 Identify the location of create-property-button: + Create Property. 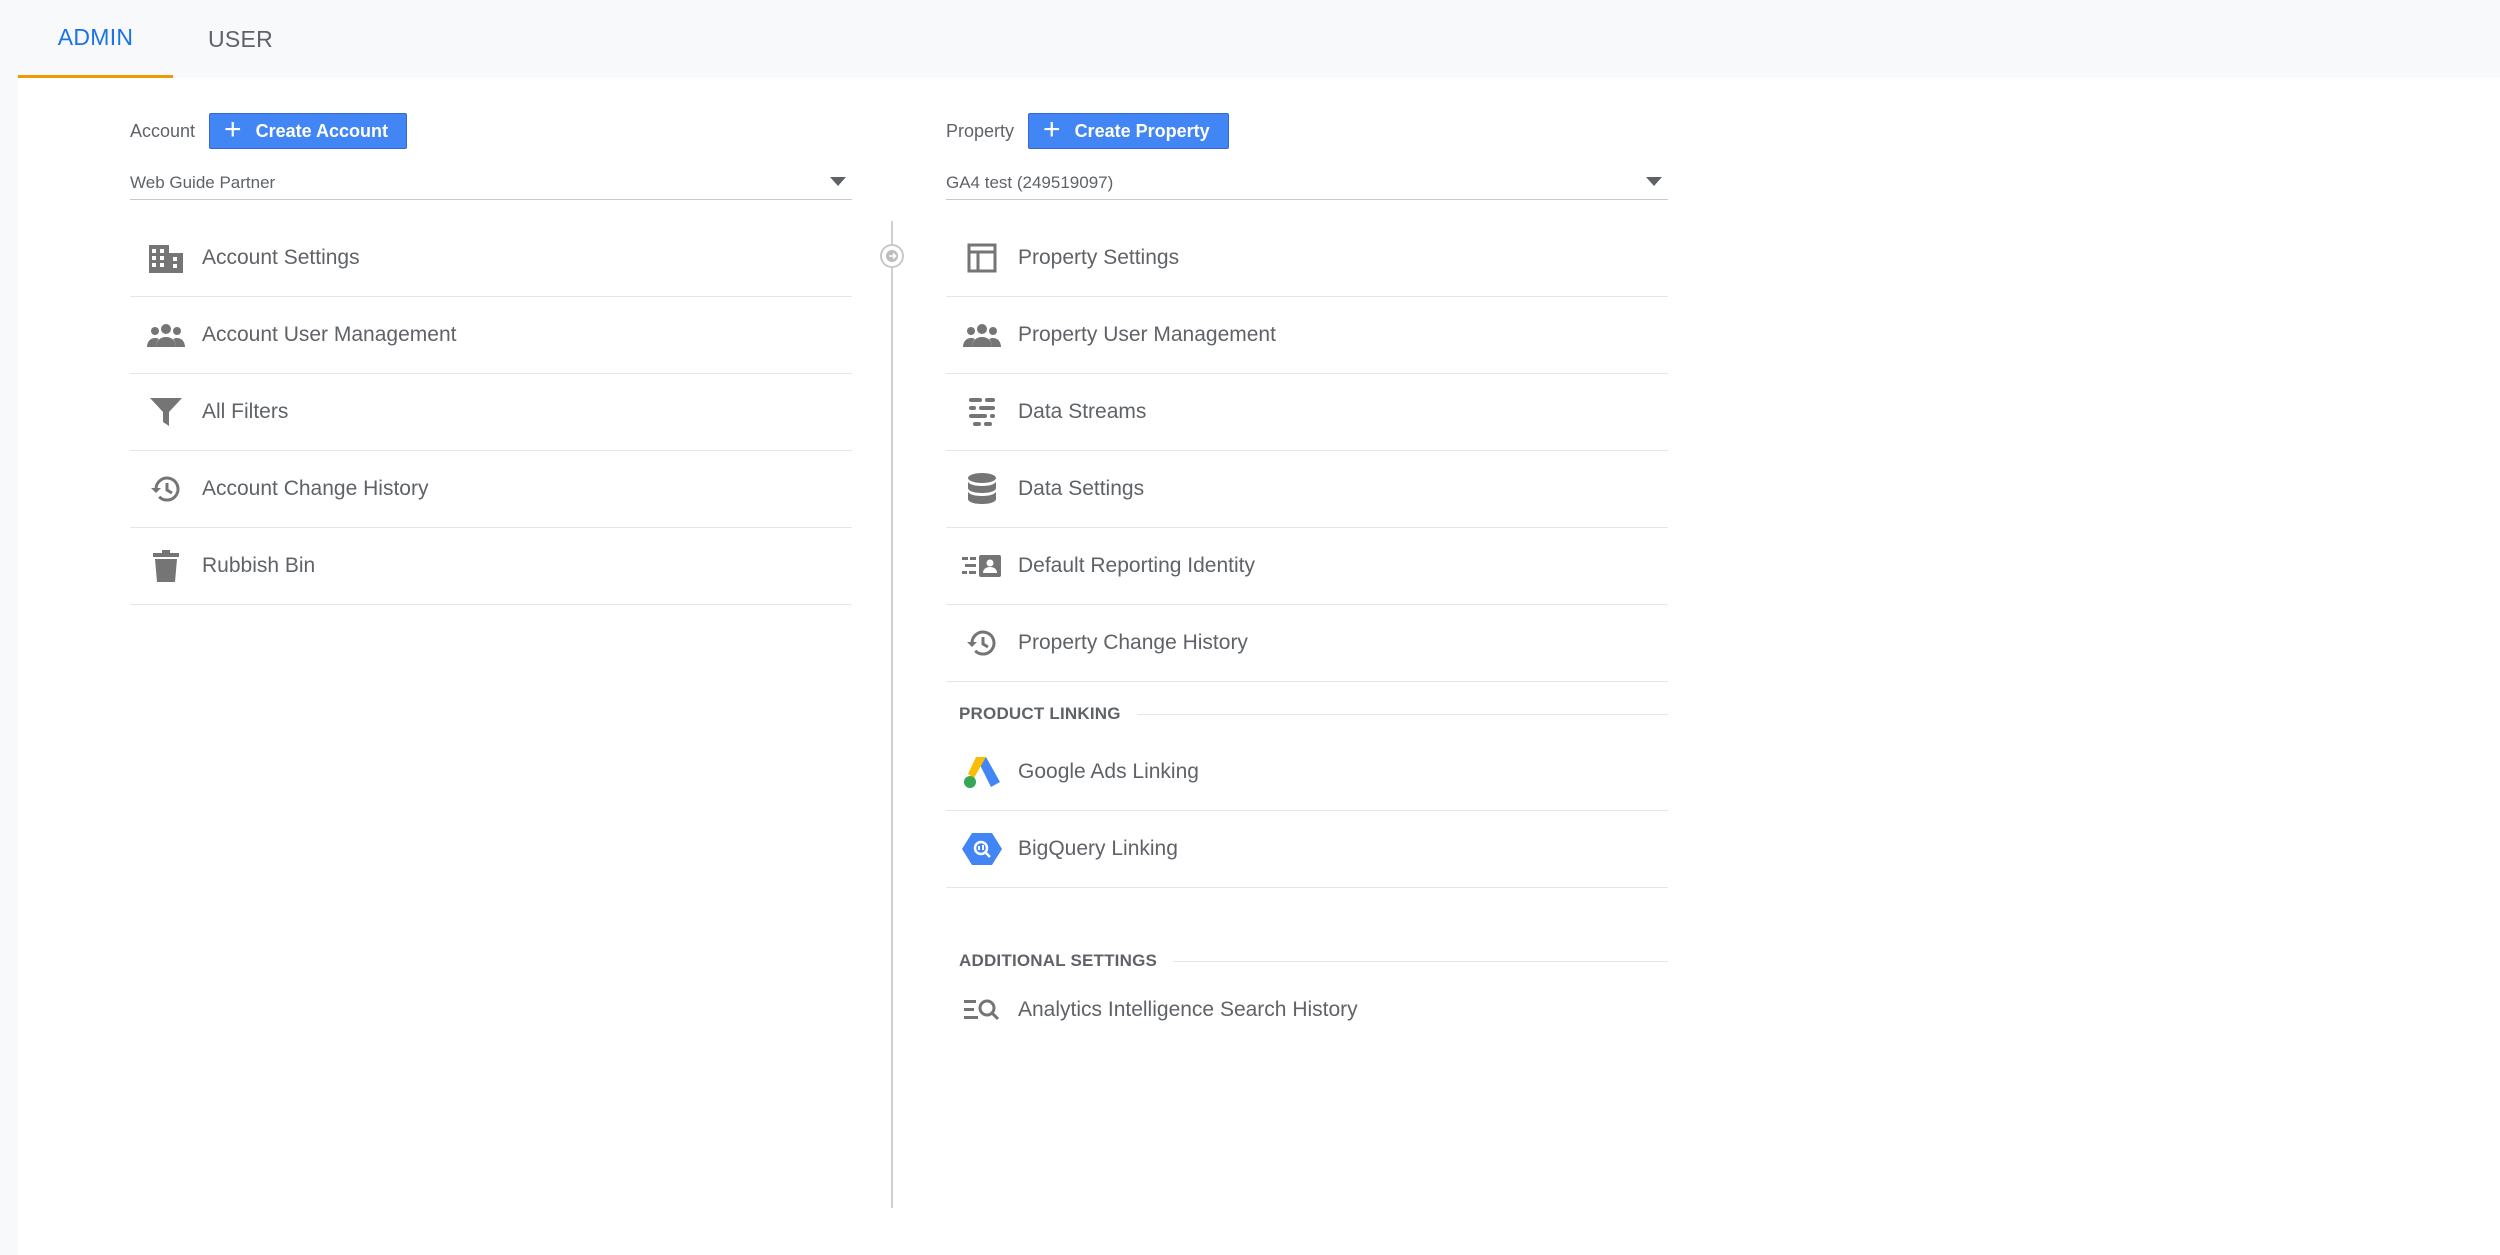
(1128, 131).